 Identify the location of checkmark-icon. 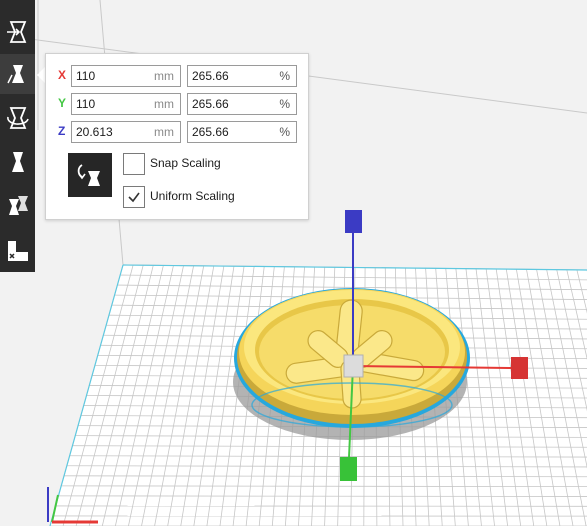
(134, 197).